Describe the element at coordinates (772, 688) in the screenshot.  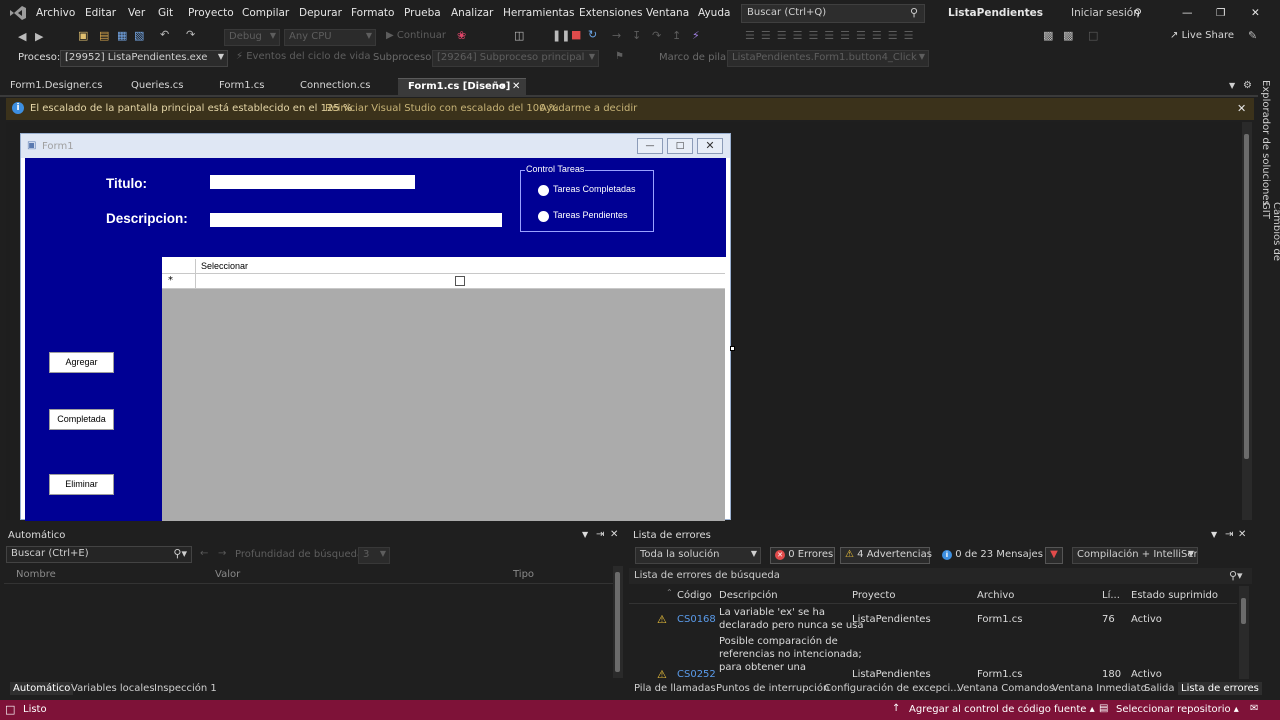
I see `btab-puntos-interrupcion: Puntos de interrupción` at that location.